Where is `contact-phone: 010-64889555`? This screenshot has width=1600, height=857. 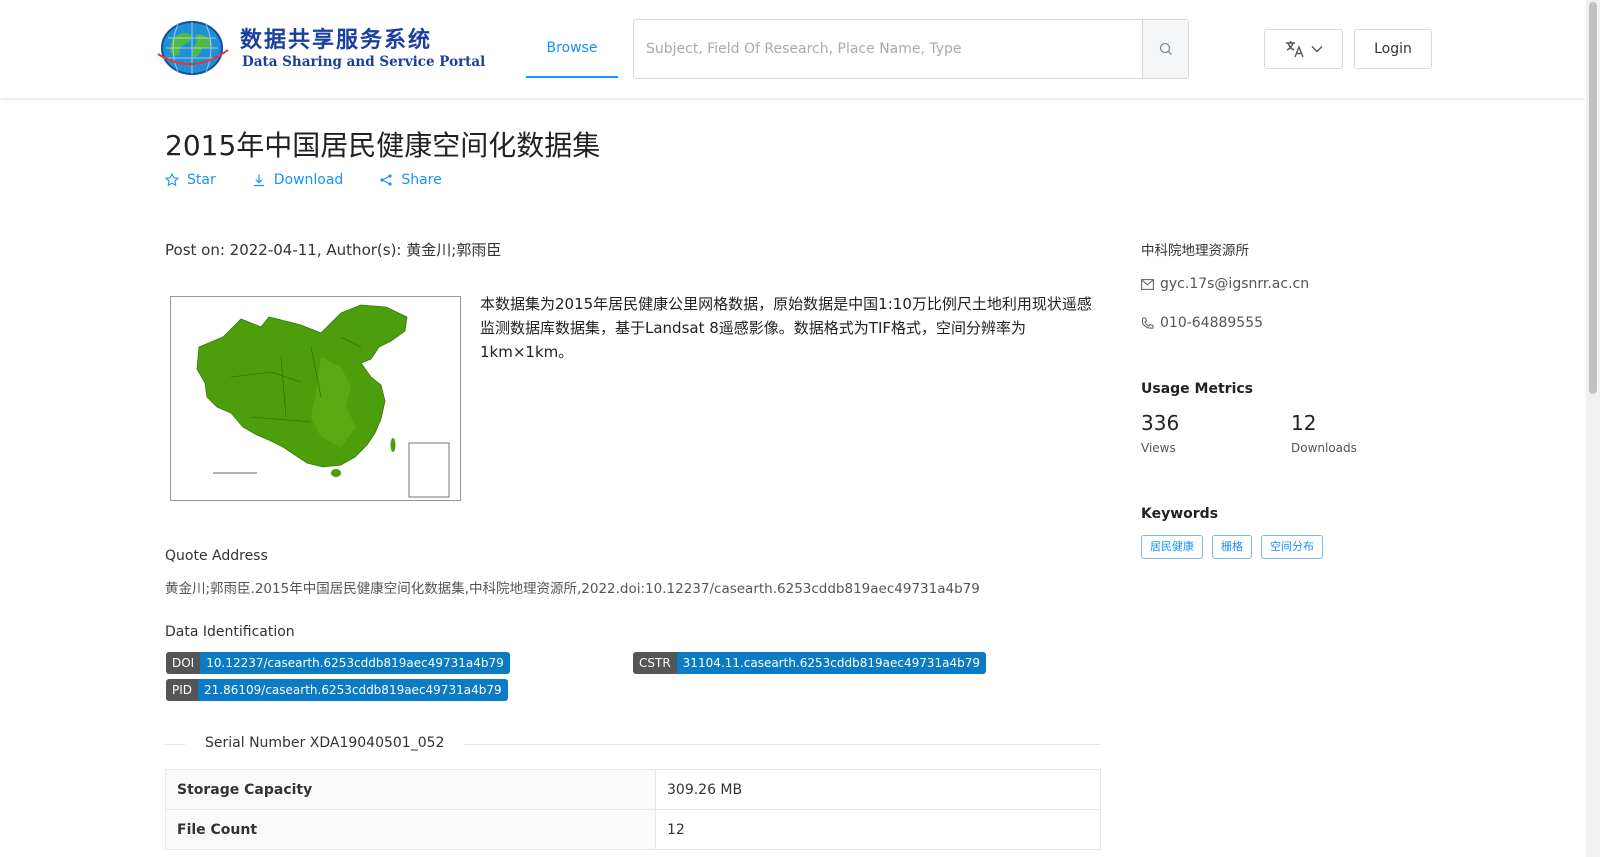 contact-phone: 010-64889555 is located at coordinates (1202, 323).